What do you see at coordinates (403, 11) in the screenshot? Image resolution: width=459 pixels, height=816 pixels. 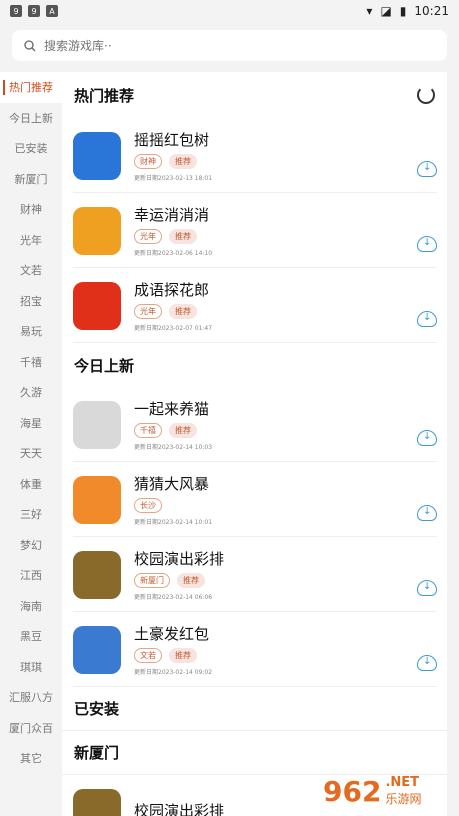 I see `battery-icon: ▮` at bounding box center [403, 11].